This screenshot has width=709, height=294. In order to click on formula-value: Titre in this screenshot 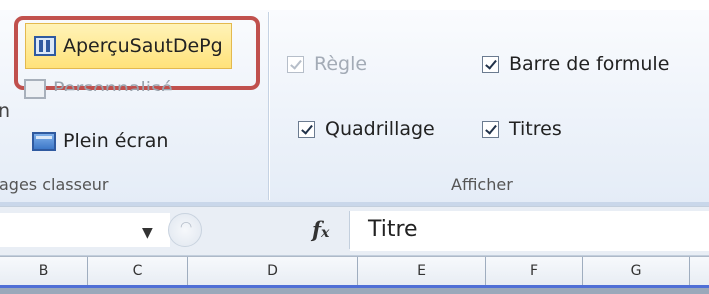, I will do `click(393, 229)`.